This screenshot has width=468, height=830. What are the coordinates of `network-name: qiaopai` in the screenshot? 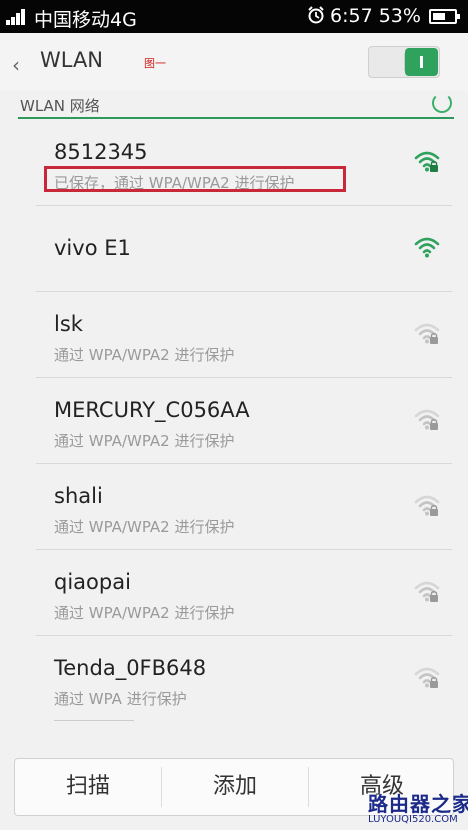 It's located at (92, 582).